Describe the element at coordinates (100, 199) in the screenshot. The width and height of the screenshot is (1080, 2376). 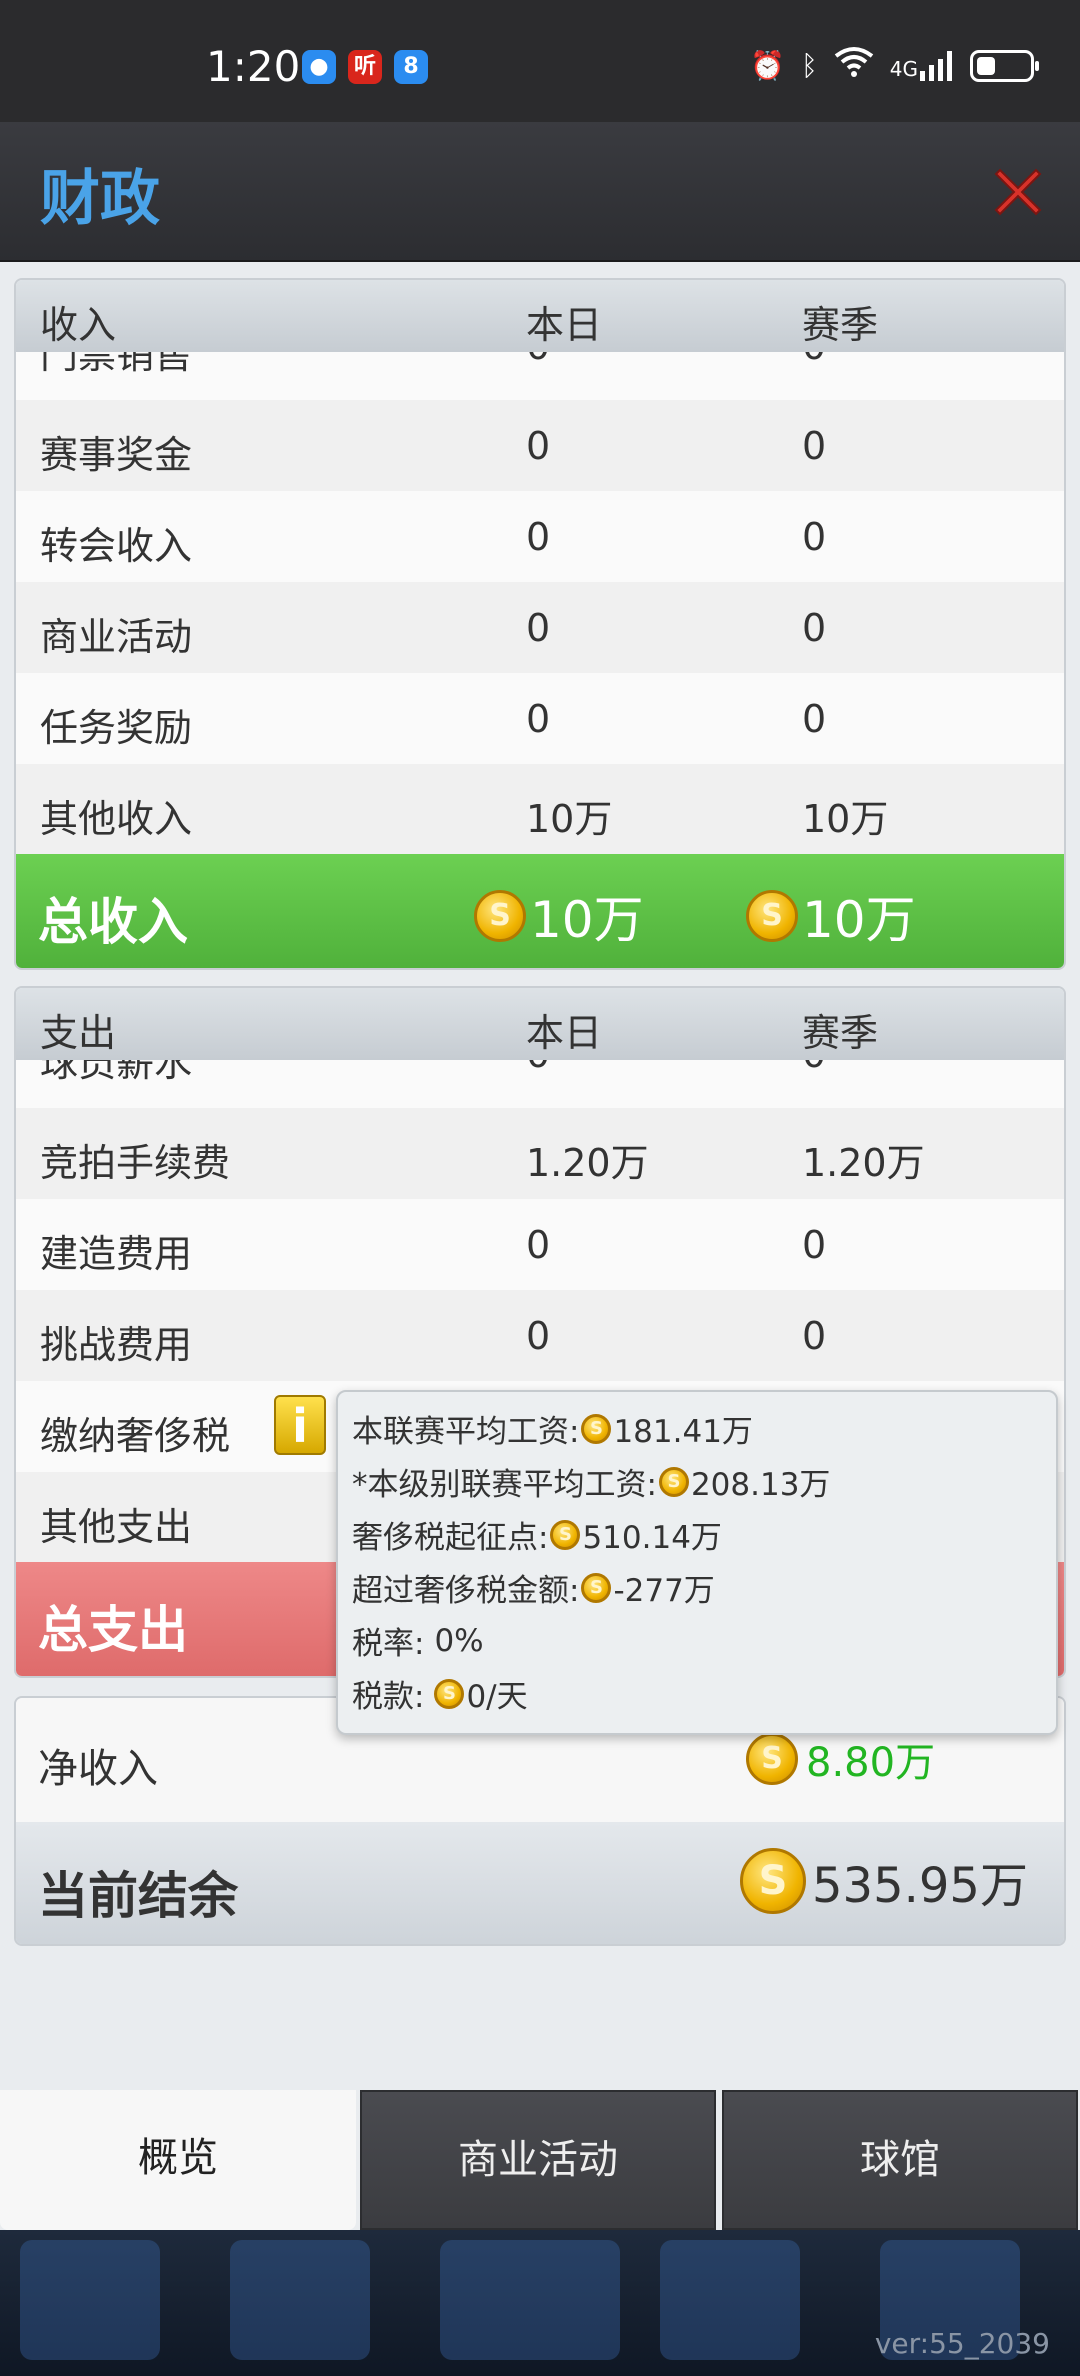
I see `page-title: 财政` at that location.